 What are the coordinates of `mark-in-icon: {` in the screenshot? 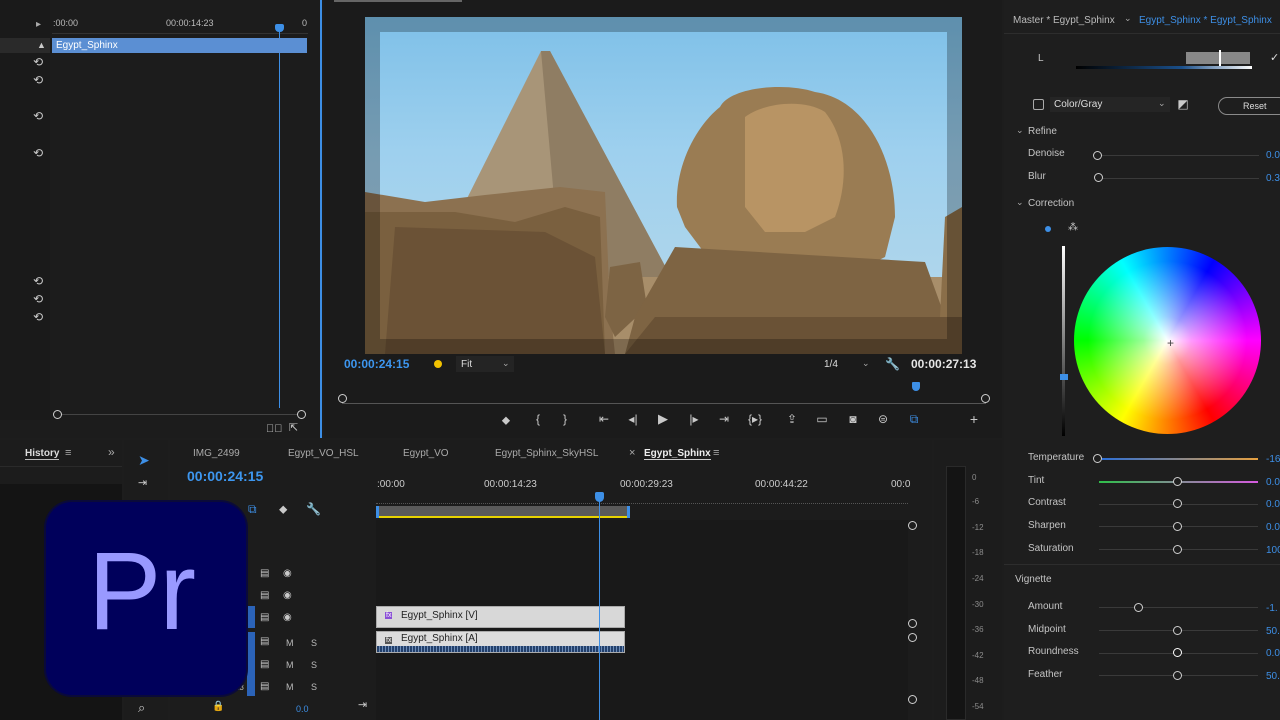 It's located at (538, 419).